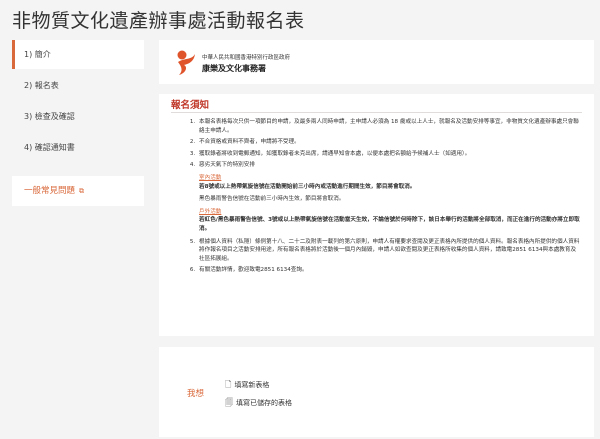 The width and height of the screenshot is (600, 439). Describe the element at coordinates (78, 85) in the screenshot. I see `step-registration-form: 2) 報名表` at that location.